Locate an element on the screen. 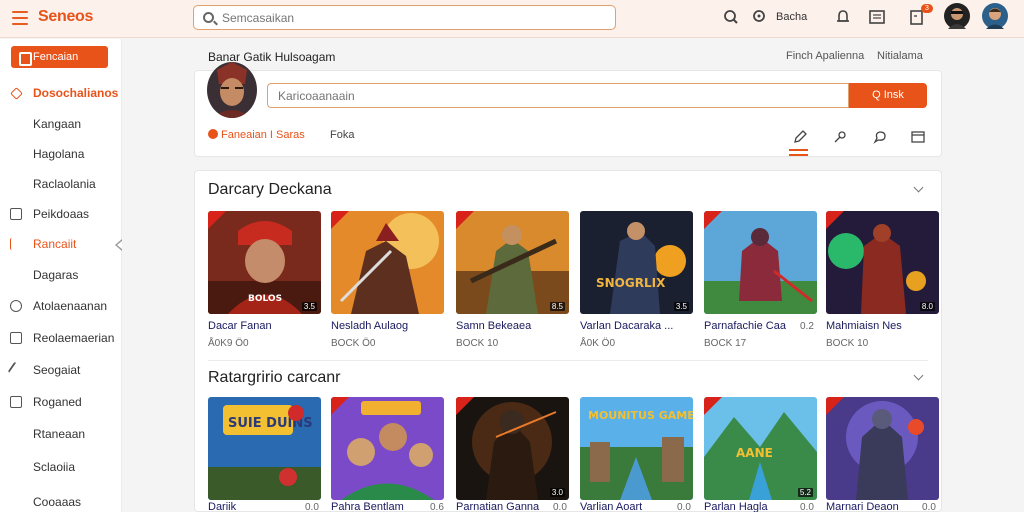 This screenshot has height=512, width=1024. game-meta: BOCK Ö0 is located at coordinates (353, 343).